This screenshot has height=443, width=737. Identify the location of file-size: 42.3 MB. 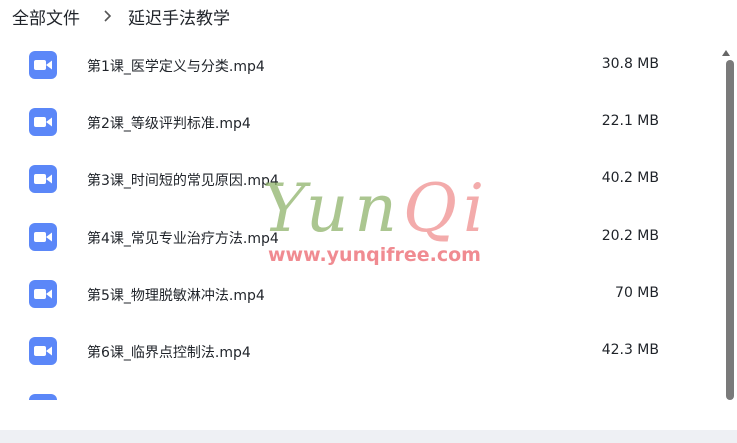
(630, 350).